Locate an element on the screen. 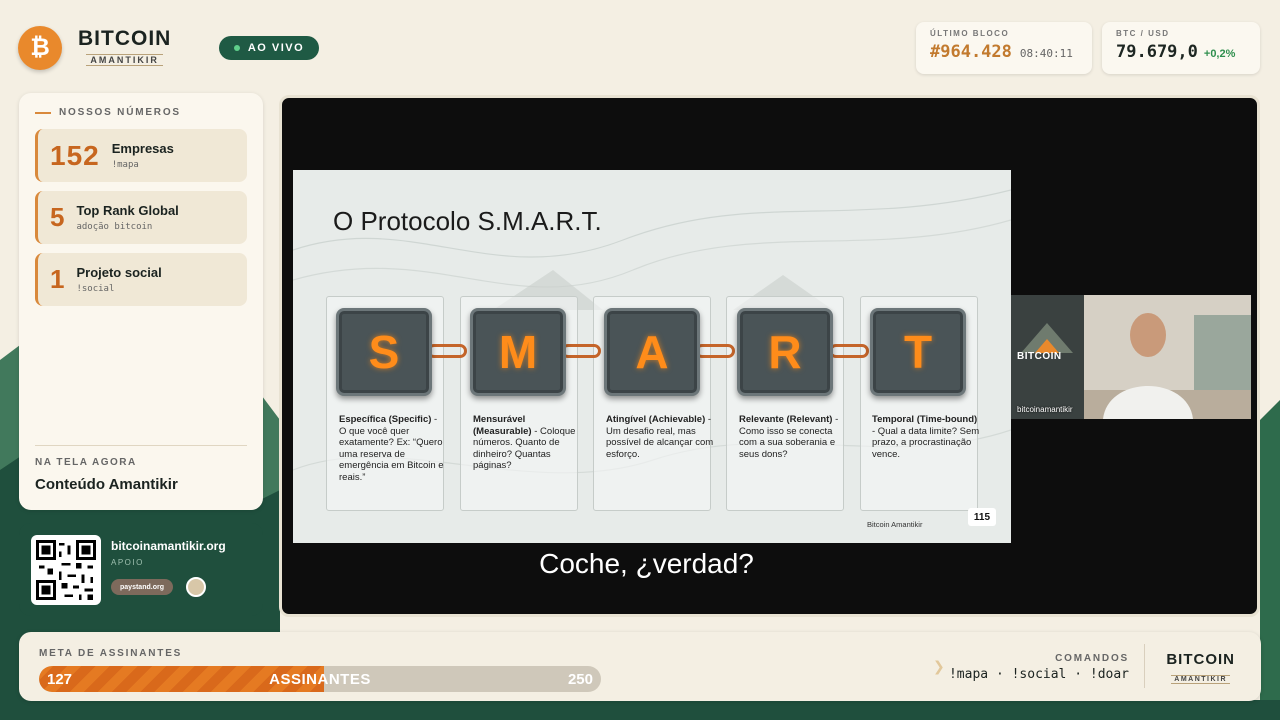 The height and width of the screenshot is (720, 1280). last-block-time: 08:40:11 is located at coordinates (1046, 53).